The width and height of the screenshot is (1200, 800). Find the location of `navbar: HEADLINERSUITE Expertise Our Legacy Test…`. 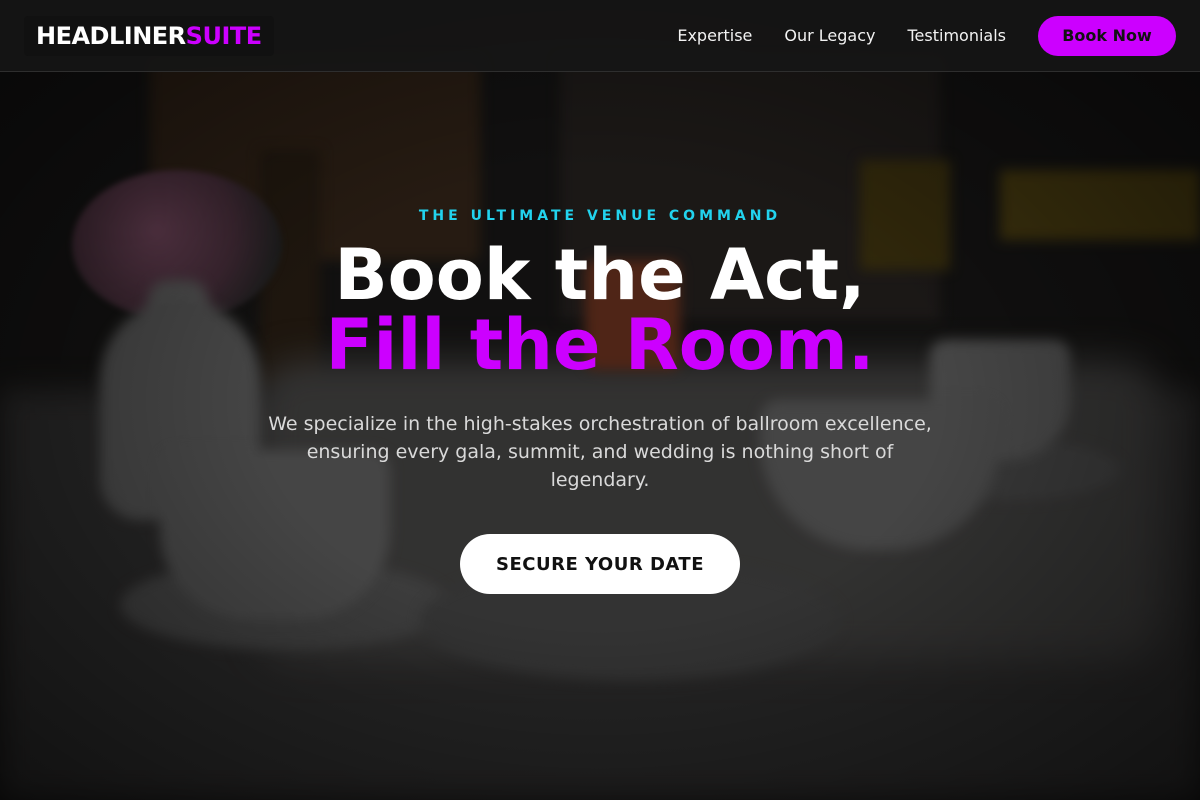

navbar: HEADLINERSUITE Expertise Our Legacy Test… is located at coordinates (600, 36).